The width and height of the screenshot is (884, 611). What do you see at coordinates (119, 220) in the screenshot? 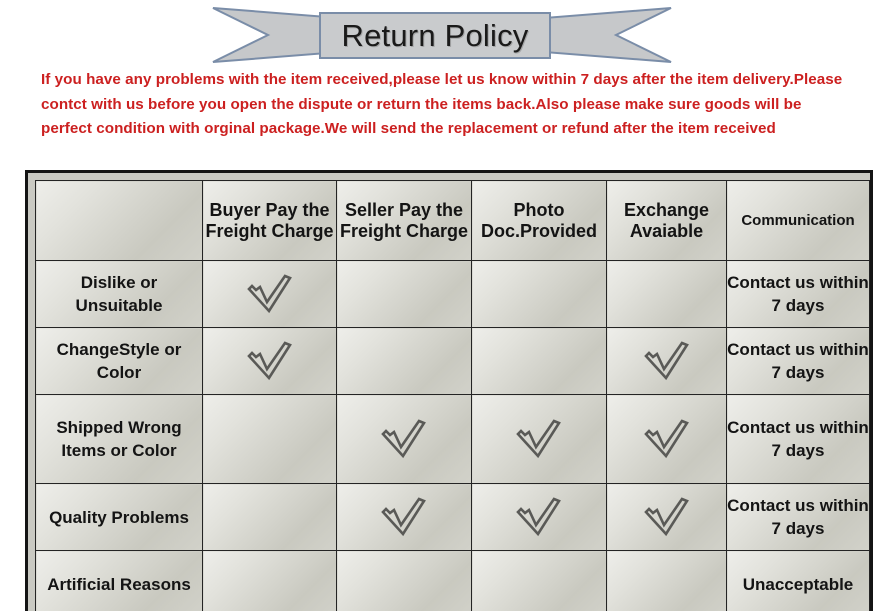
I see `table-corner-cell` at bounding box center [119, 220].